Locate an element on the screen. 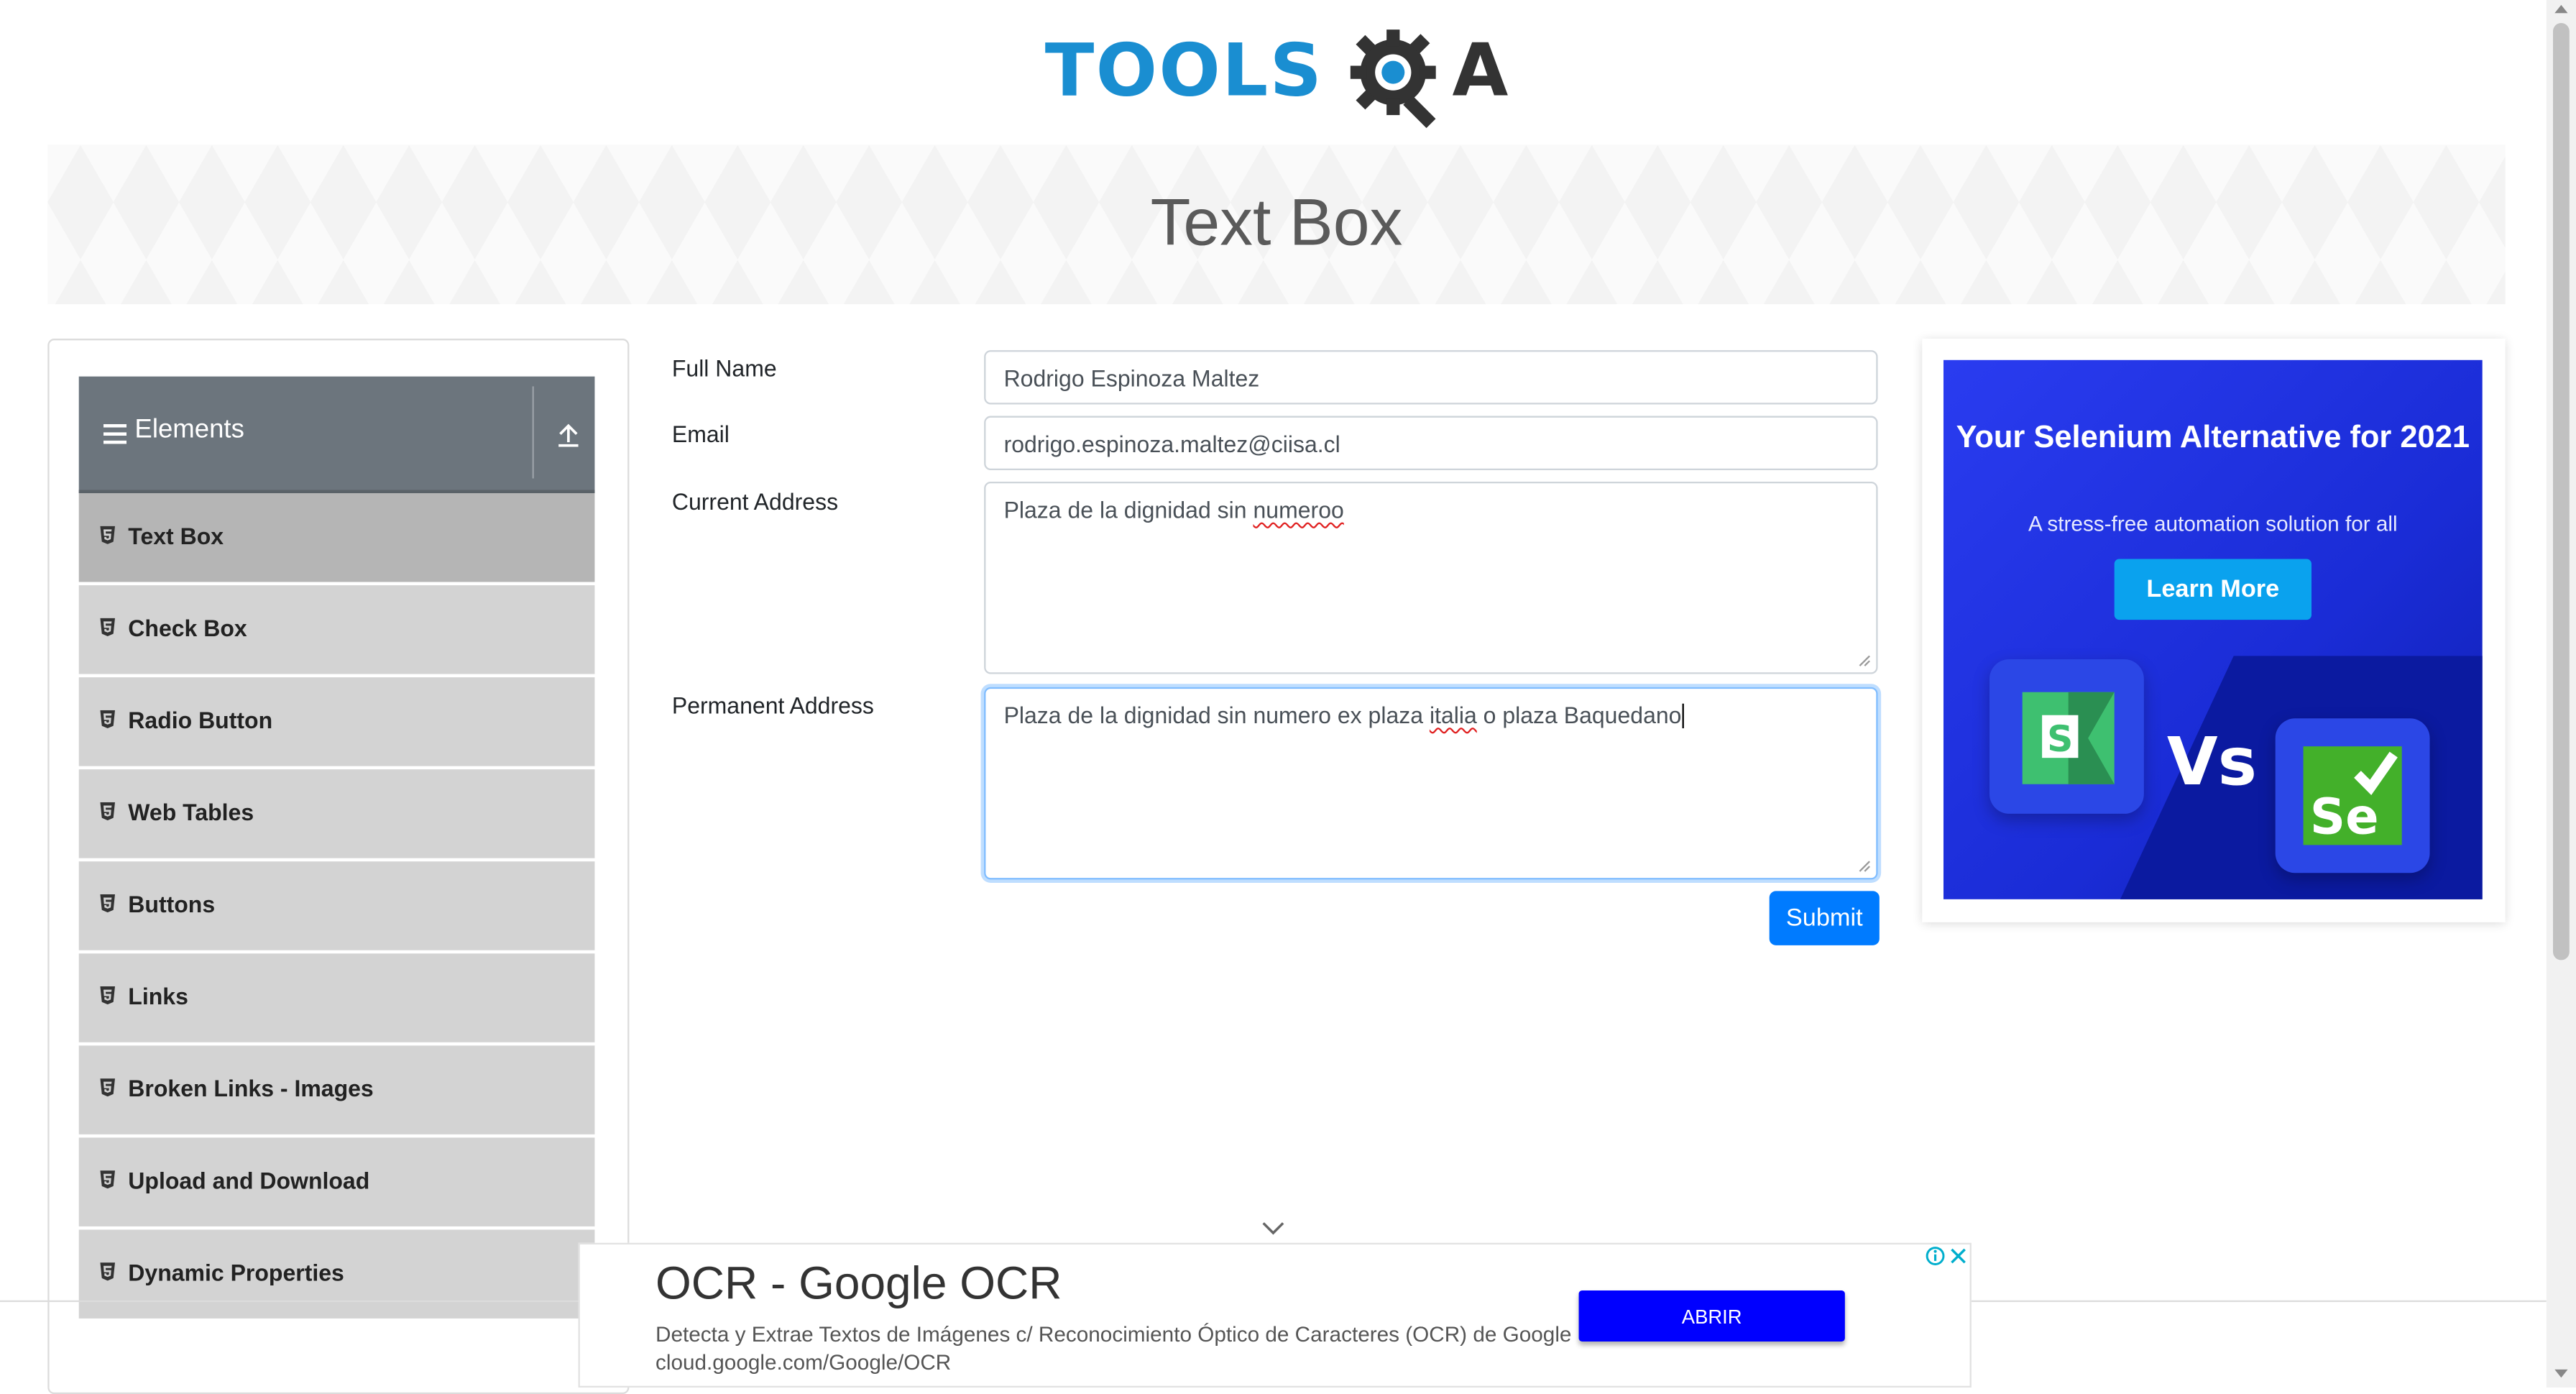 This screenshot has width=2576, height=1394. misspelled-word: numeroo is located at coordinates (1298, 509).